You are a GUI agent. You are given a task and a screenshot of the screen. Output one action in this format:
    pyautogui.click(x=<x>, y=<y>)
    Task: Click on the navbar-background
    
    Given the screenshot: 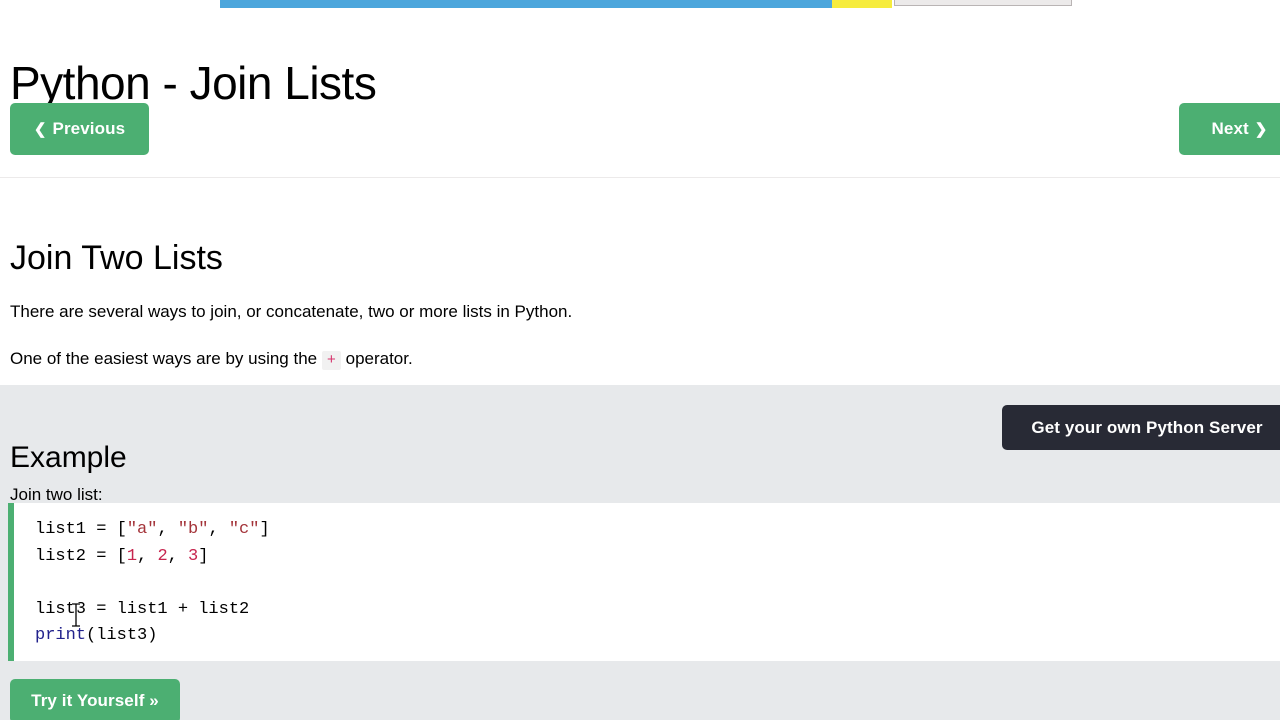 What is the action you would take?
    pyautogui.click(x=527, y=4)
    